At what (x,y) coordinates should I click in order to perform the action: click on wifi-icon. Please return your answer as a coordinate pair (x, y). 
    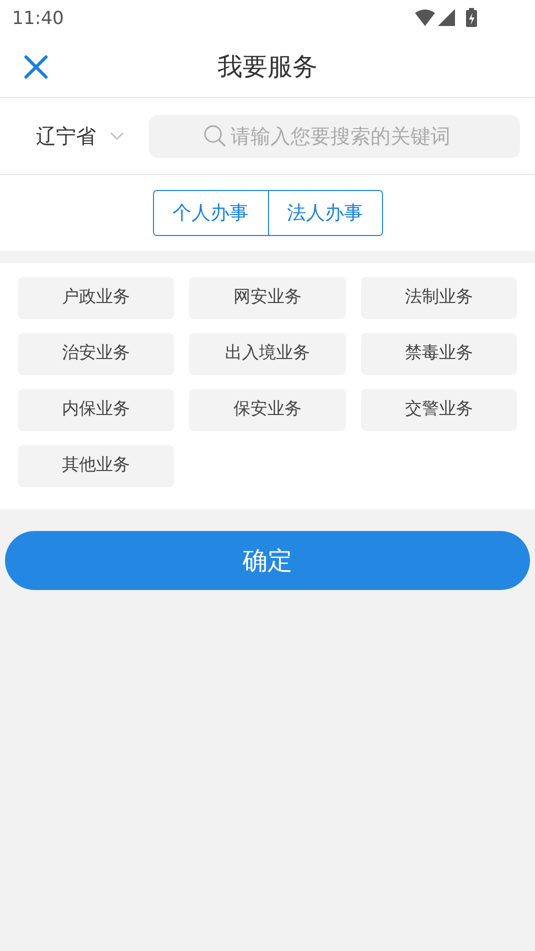
    Looking at the image, I should click on (425, 18).